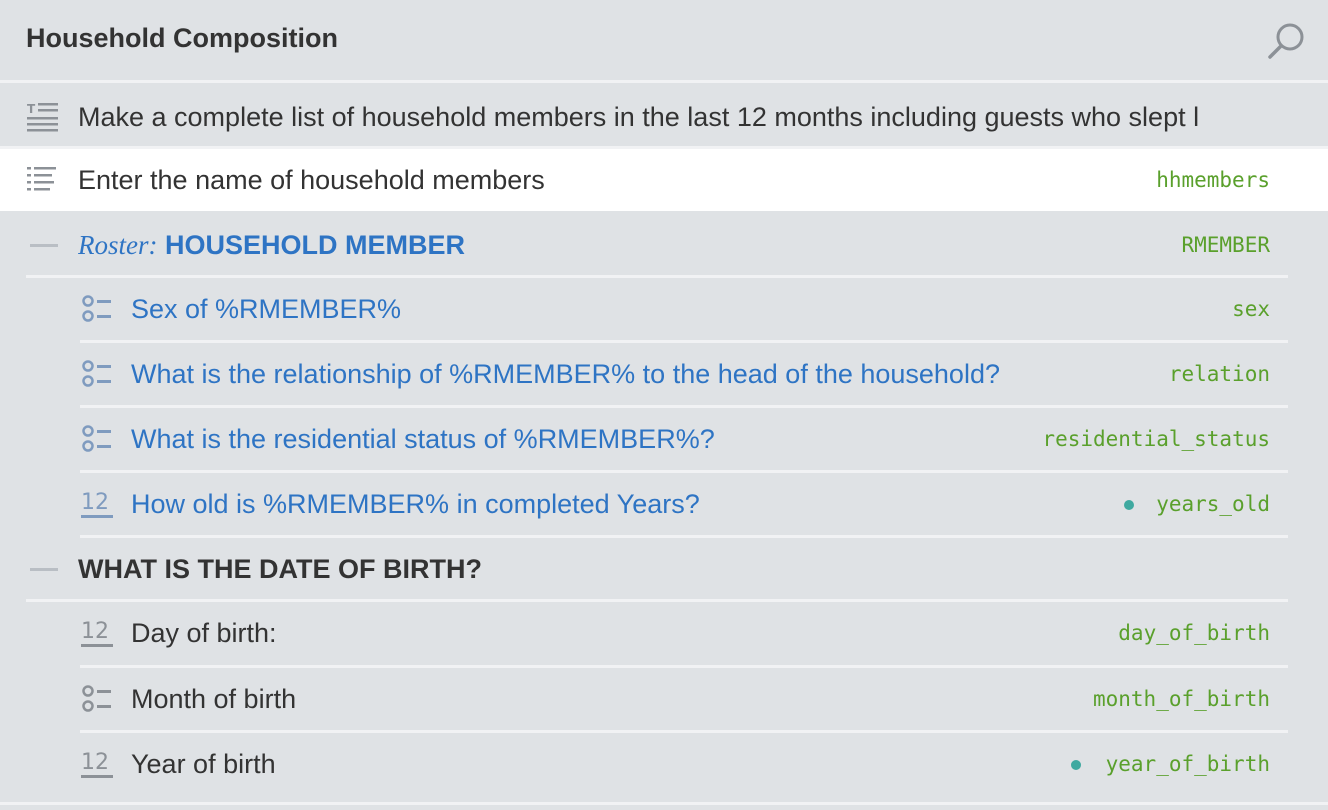 The width and height of the screenshot is (1328, 810). Describe the element at coordinates (664, 309) in the screenshot. I see `question-row-sex: Sex of %RMEMBER% sex` at that location.